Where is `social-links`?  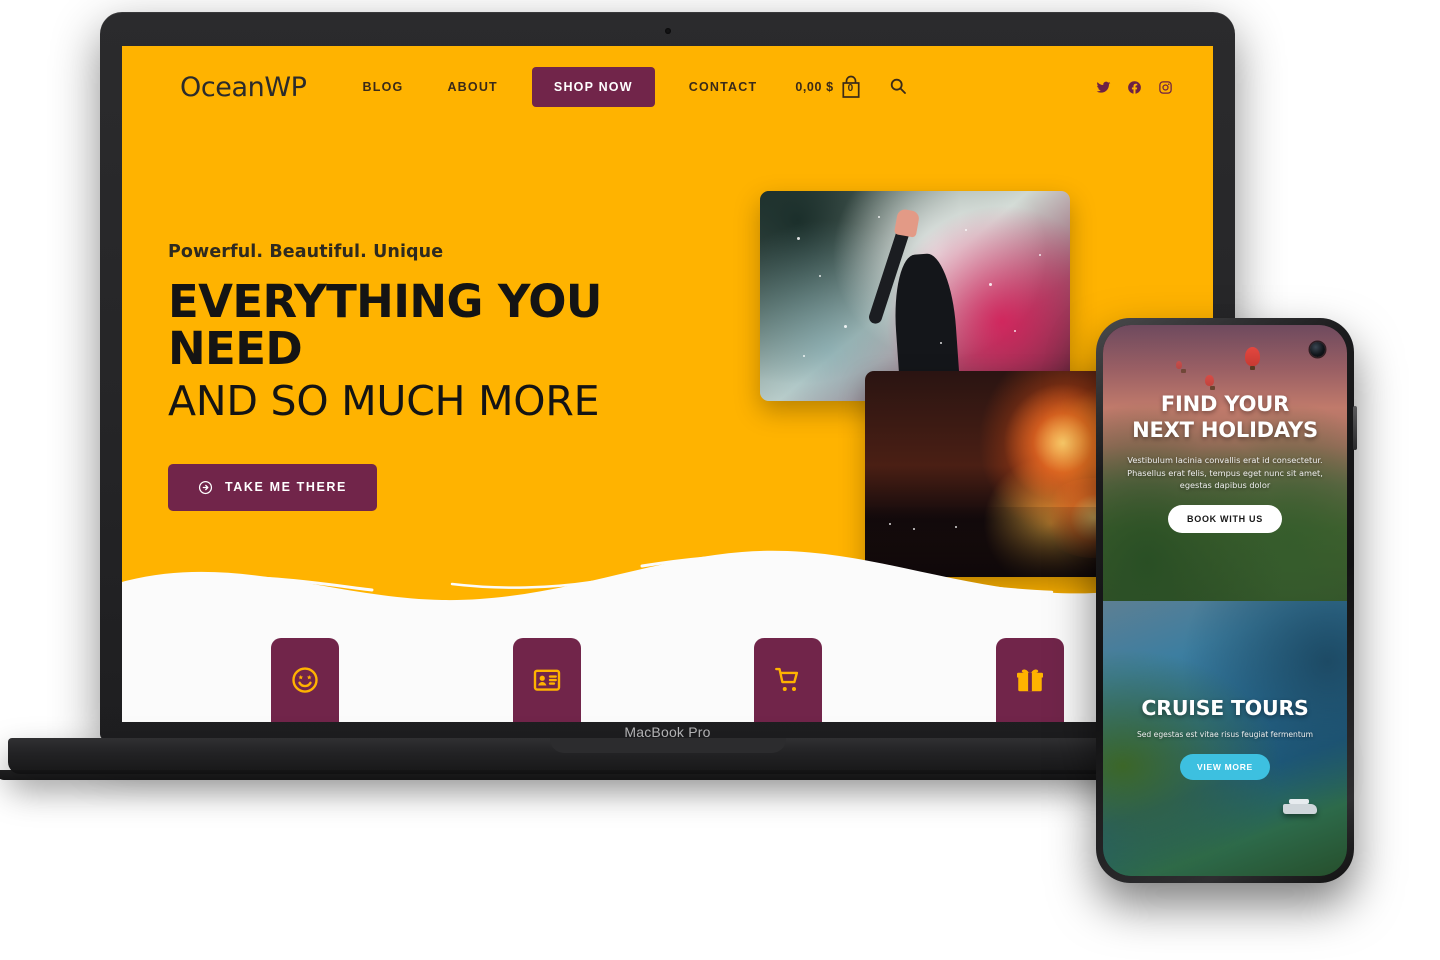 social-links is located at coordinates (1141, 87).